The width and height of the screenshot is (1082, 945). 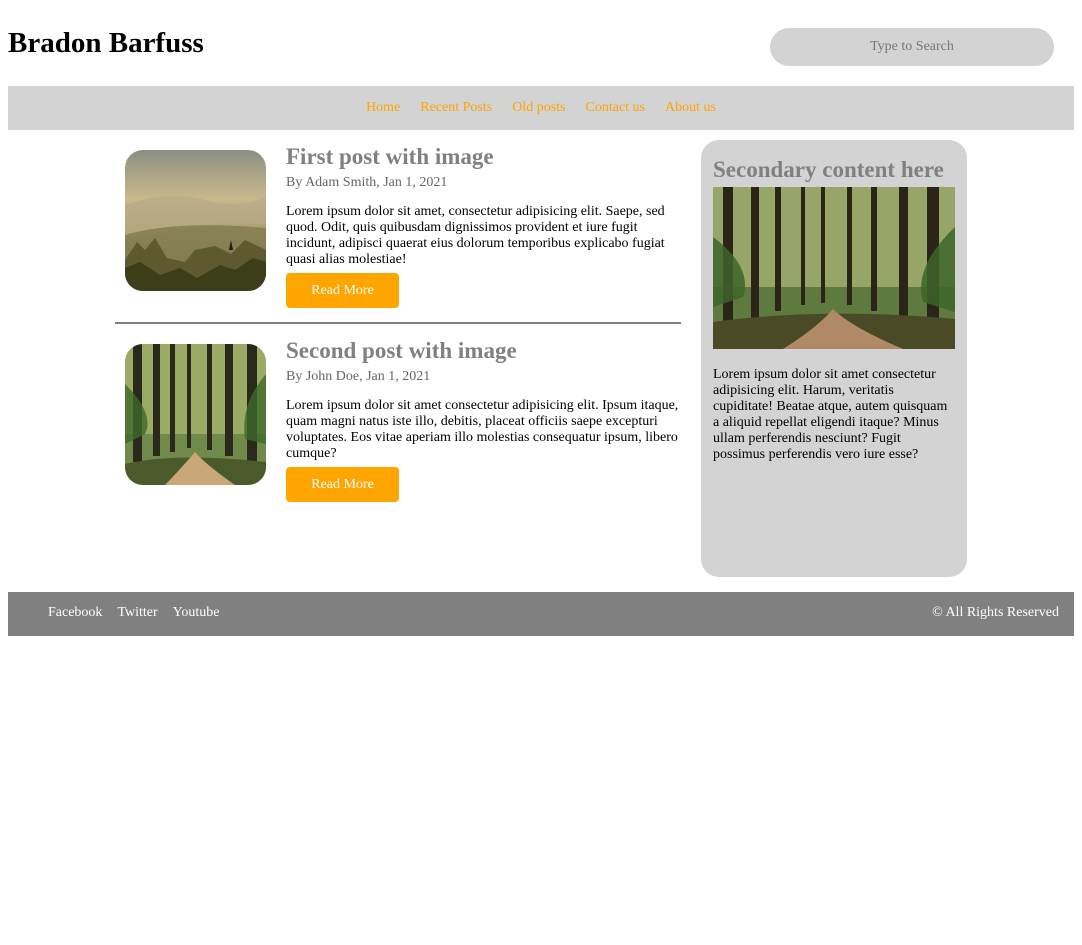 What do you see at coordinates (483, 157) in the screenshot?
I see `post-title: First post with image` at bounding box center [483, 157].